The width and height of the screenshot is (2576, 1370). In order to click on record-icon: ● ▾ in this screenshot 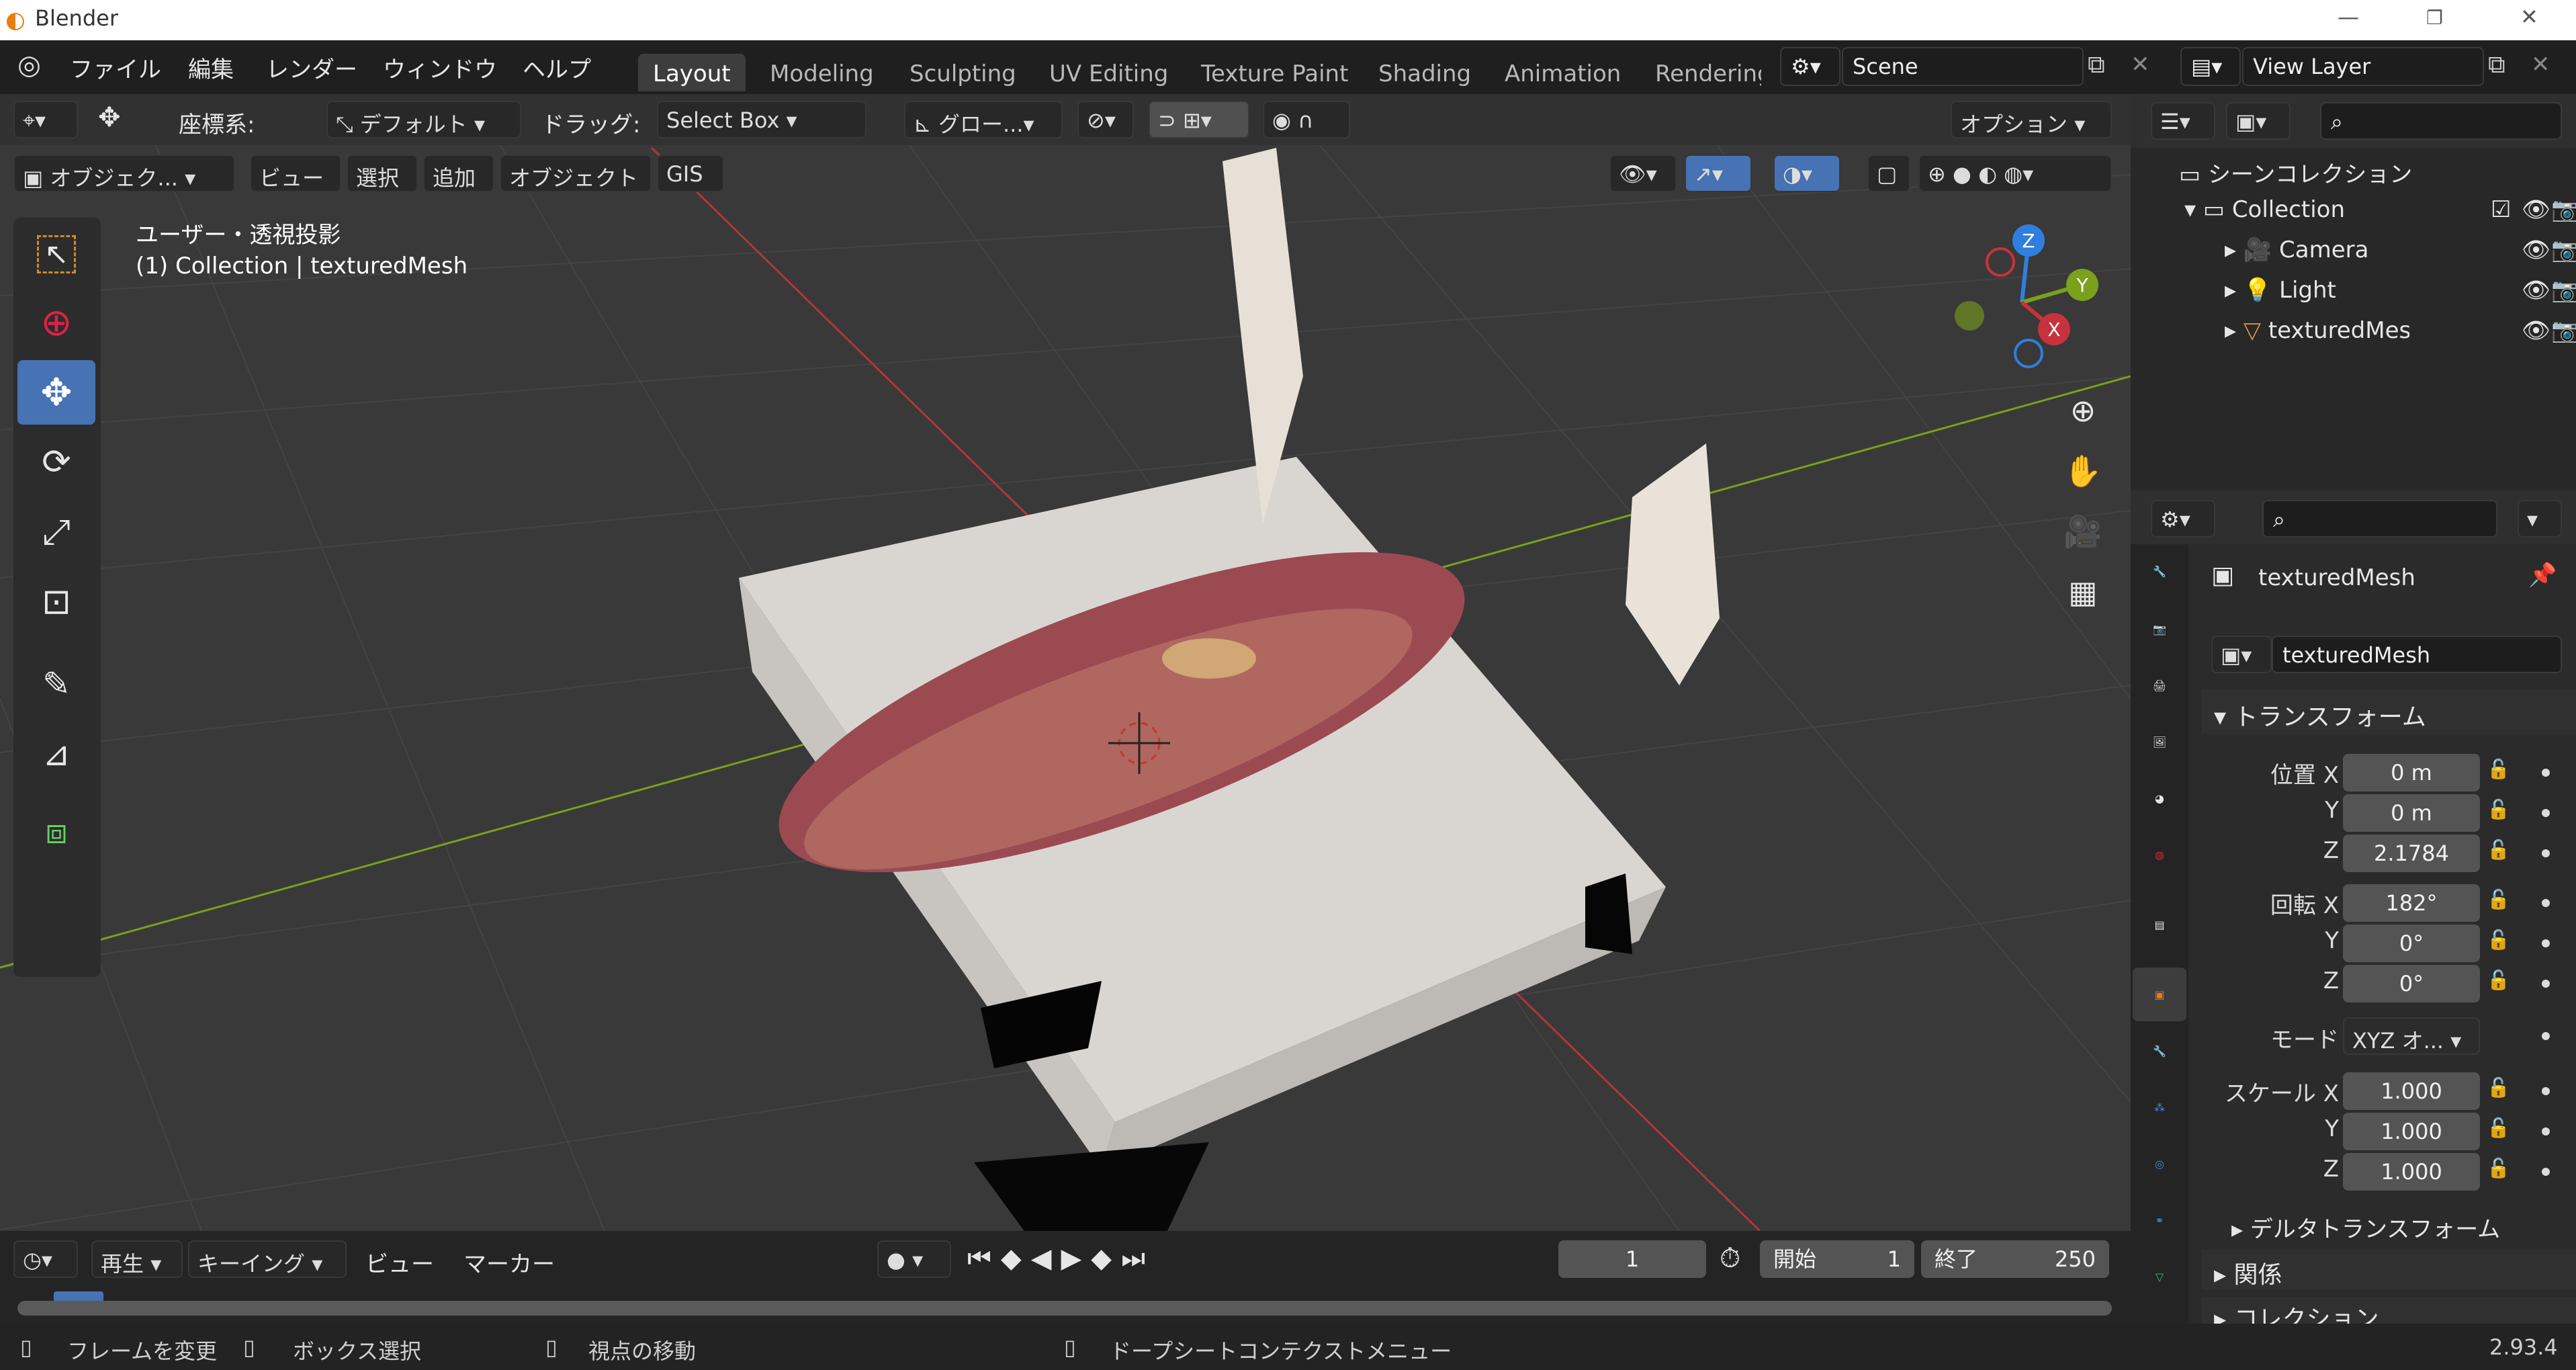, I will do `click(914, 1259)`.